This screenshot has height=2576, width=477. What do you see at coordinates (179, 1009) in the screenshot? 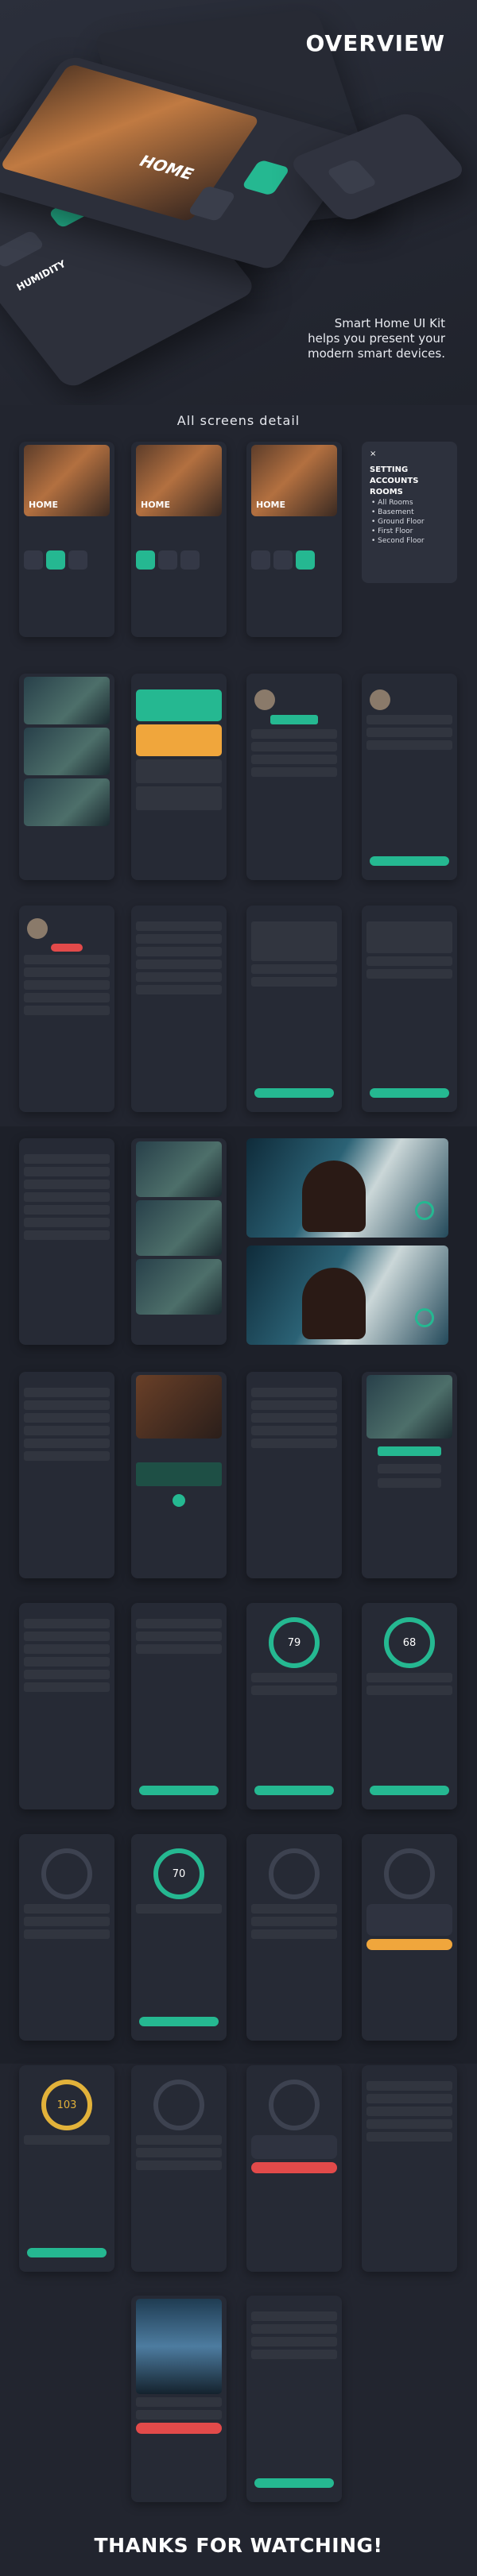
I see `screen-notifications` at bounding box center [179, 1009].